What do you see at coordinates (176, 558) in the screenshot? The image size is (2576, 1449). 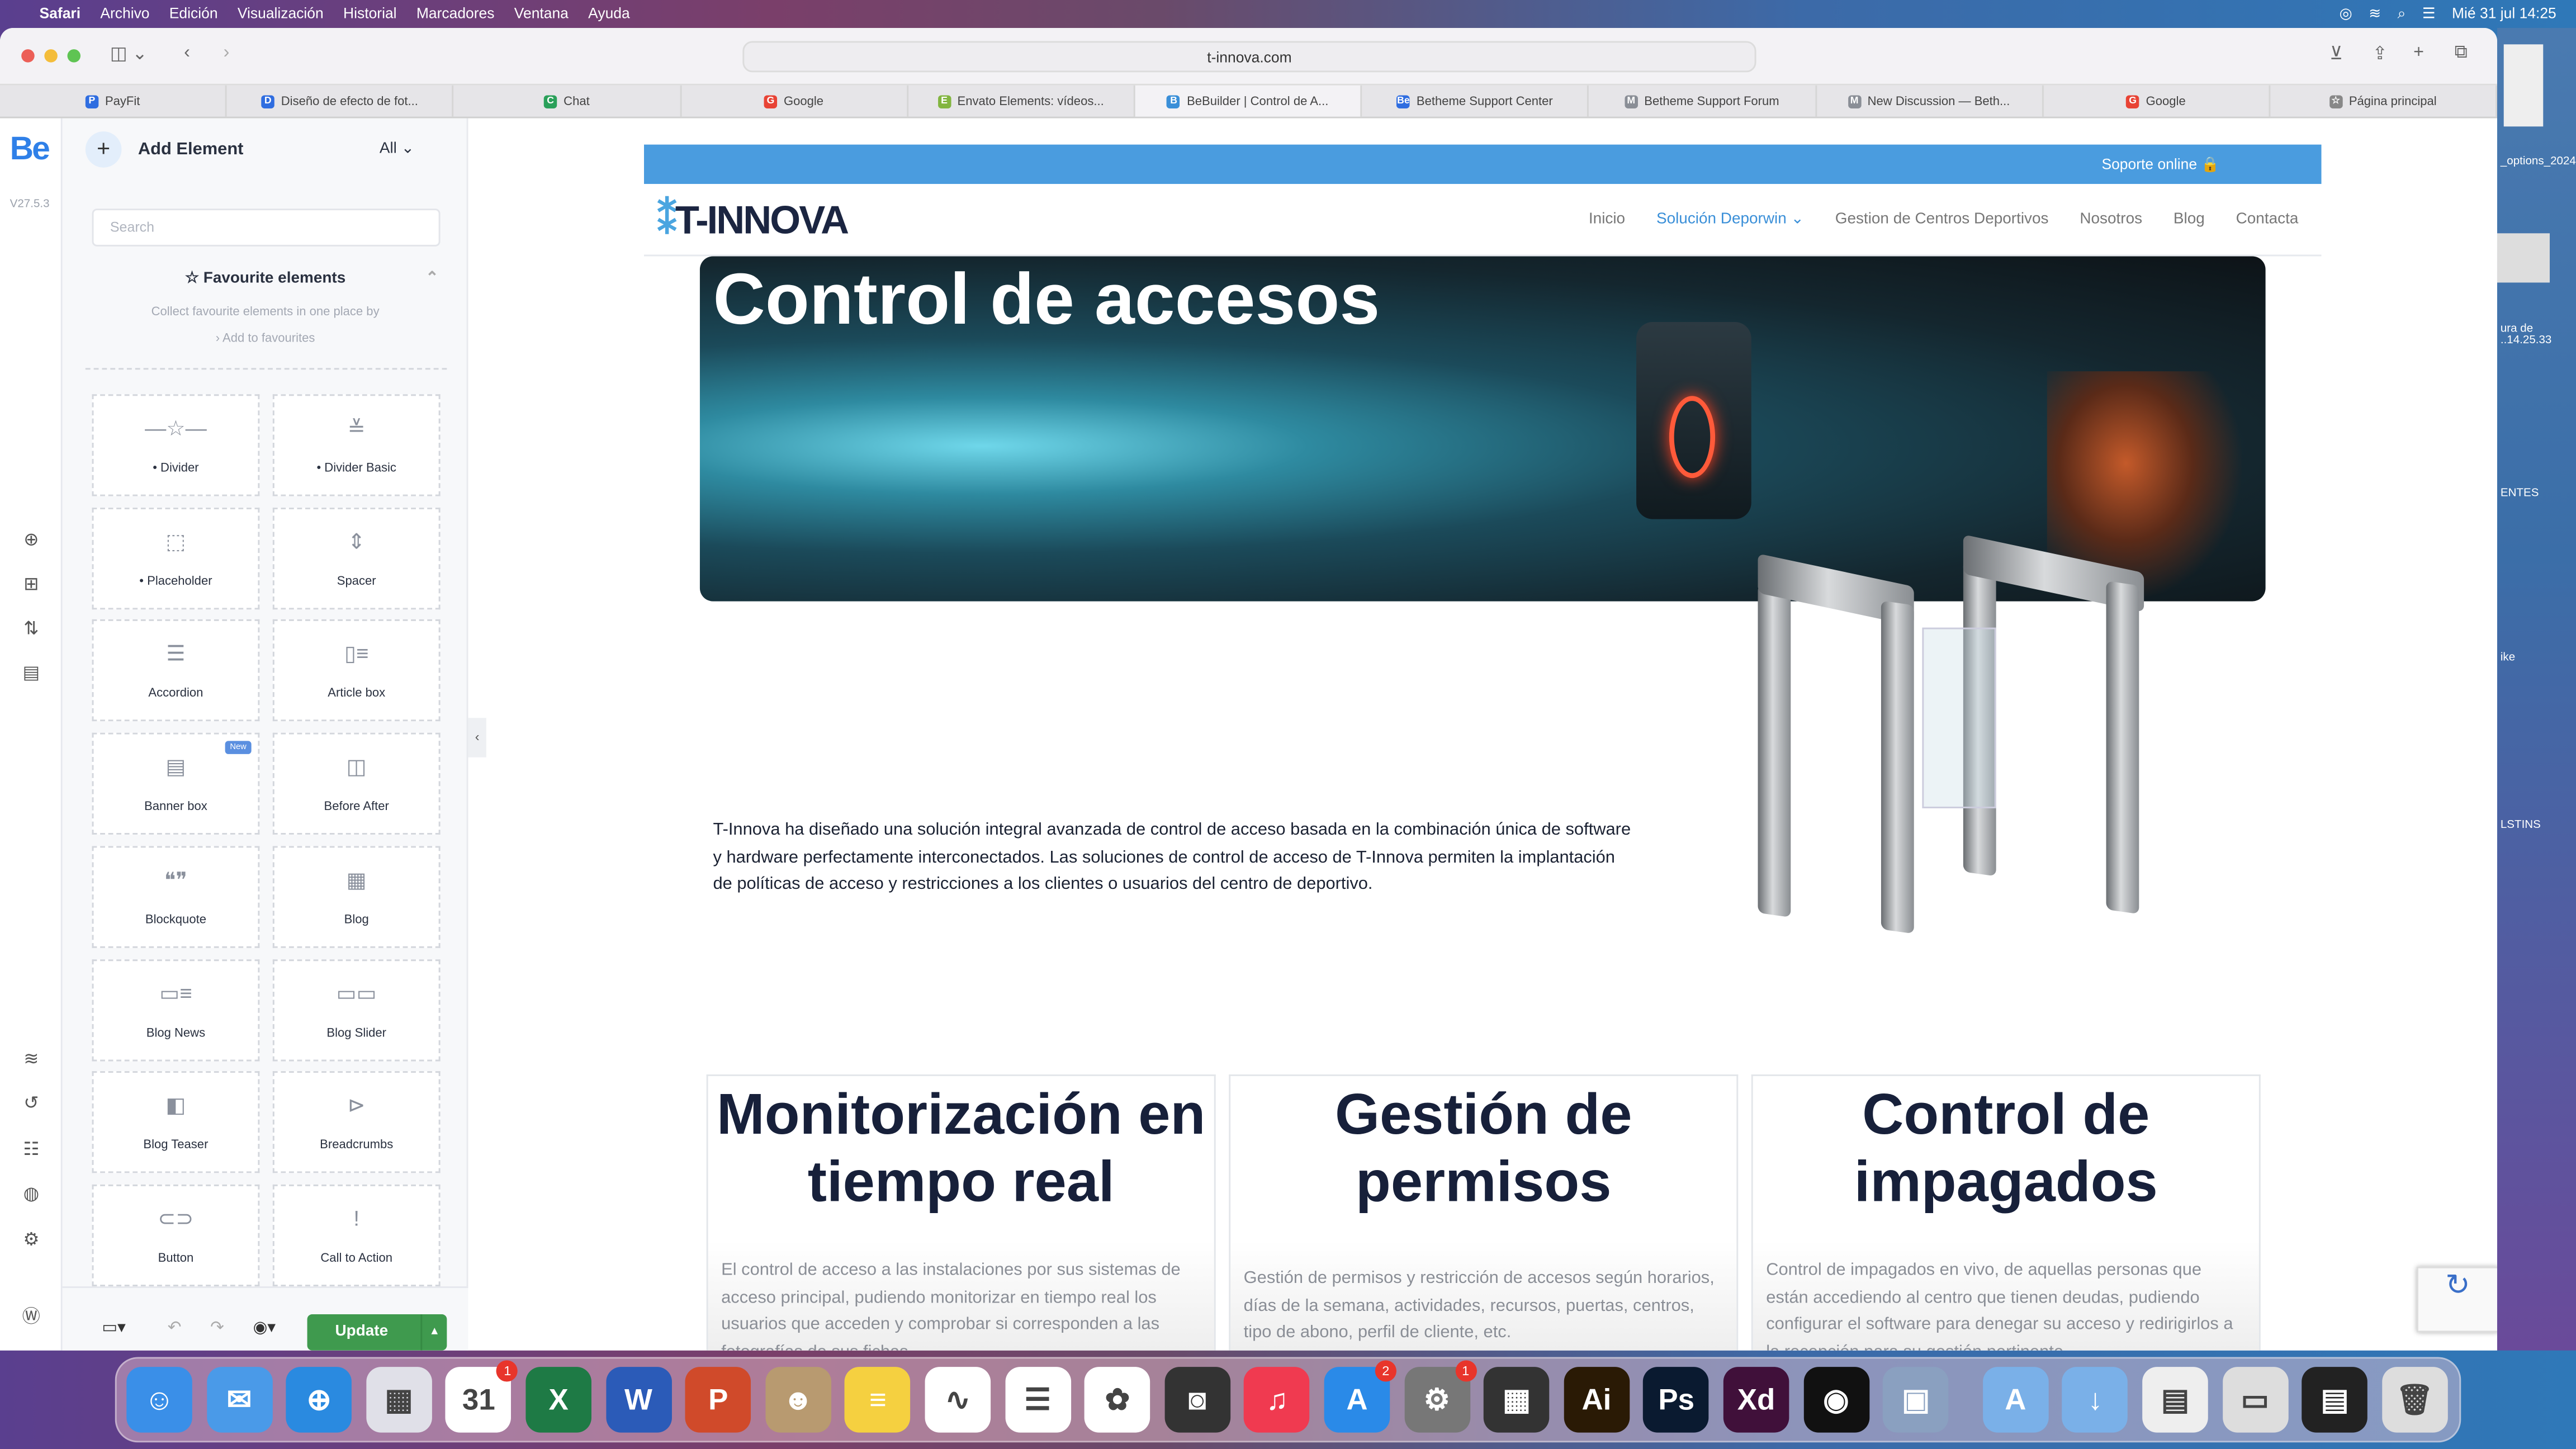 I see `element-card: ⬚ • Placeholder` at bounding box center [176, 558].